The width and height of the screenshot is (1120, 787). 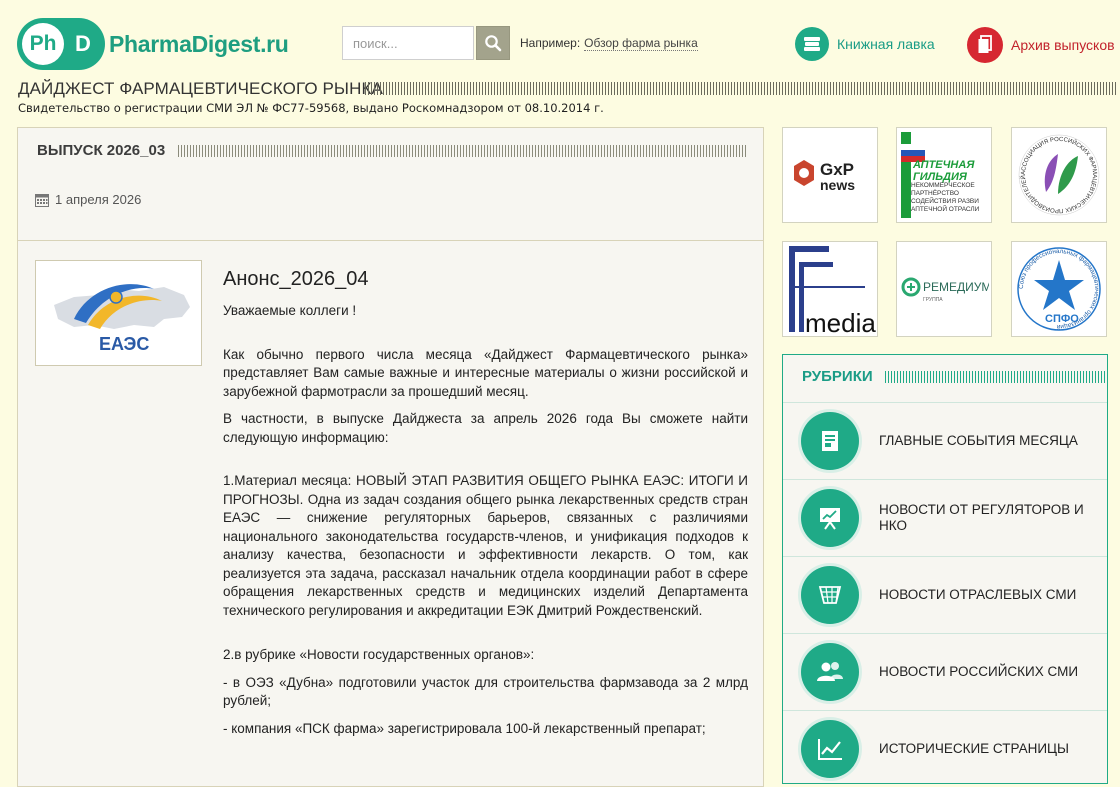 I want to click on partner-fmedia: media, so click(x=830, y=289).